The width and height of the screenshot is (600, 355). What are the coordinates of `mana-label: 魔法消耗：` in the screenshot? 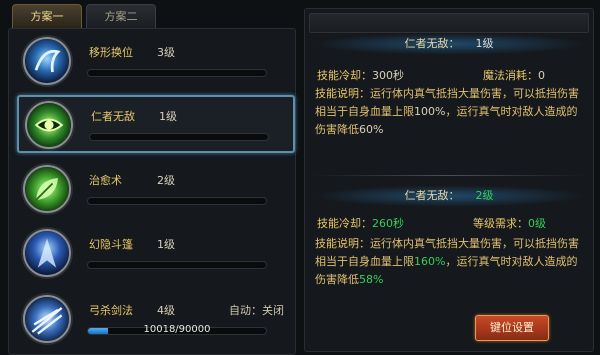 It's located at (510, 75).